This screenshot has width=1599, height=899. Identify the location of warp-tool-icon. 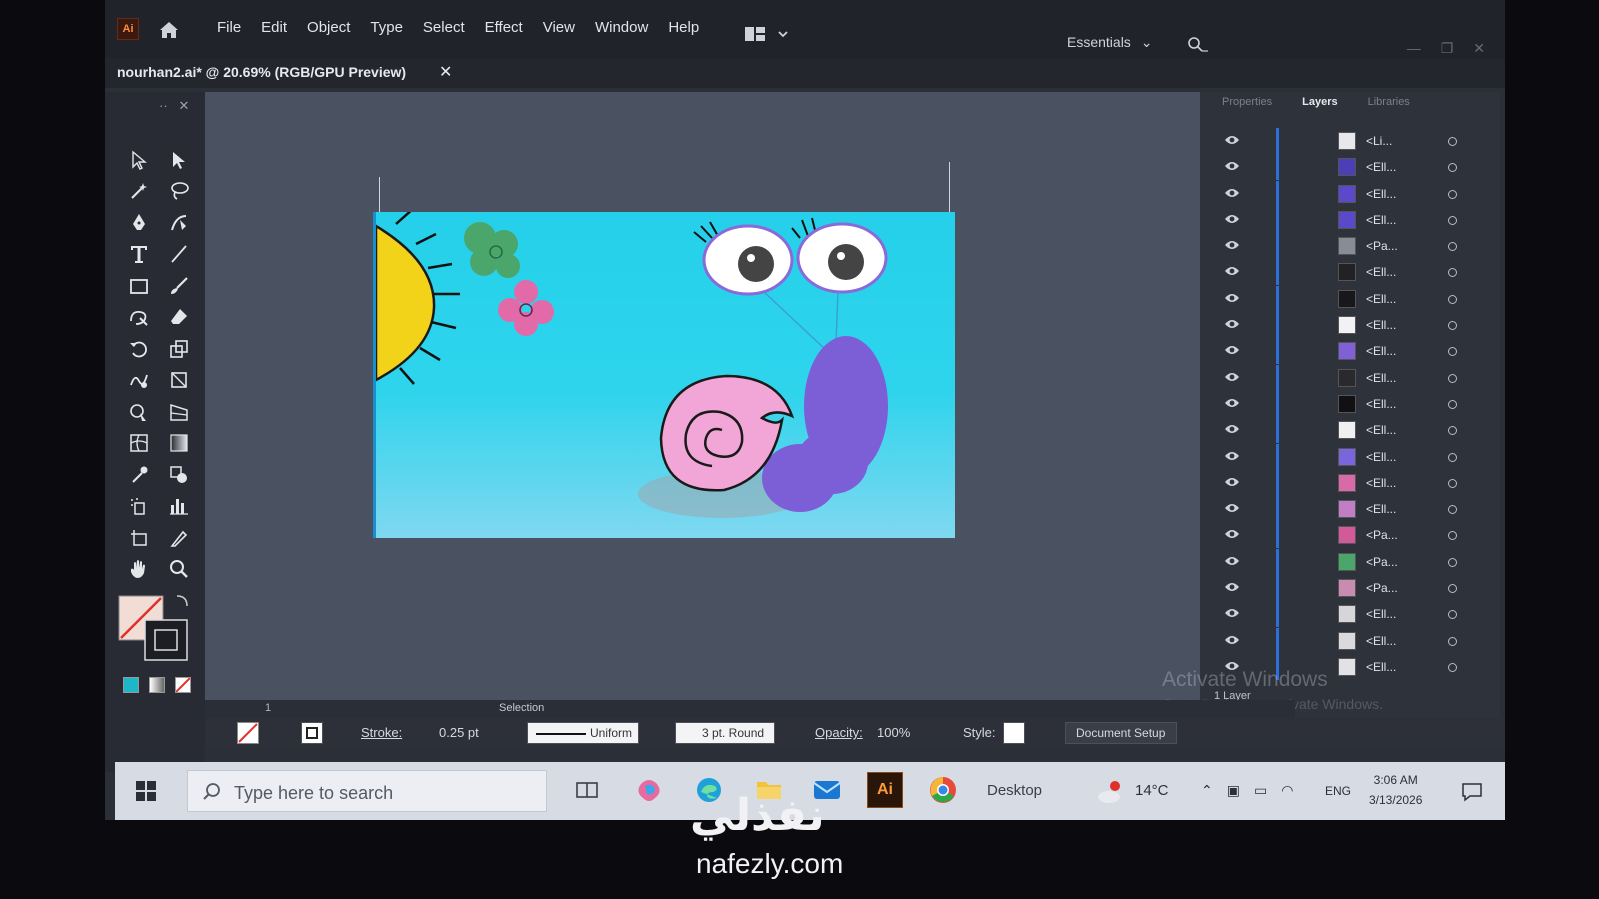
(139, 380).